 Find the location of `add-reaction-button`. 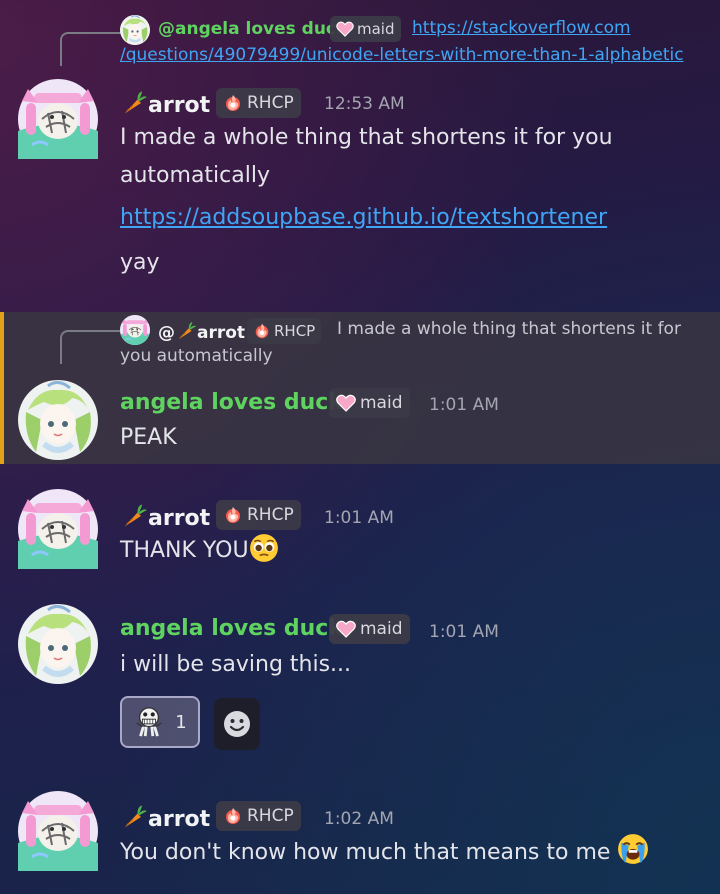

add-reaction-button is located at coordinates (237, 724).